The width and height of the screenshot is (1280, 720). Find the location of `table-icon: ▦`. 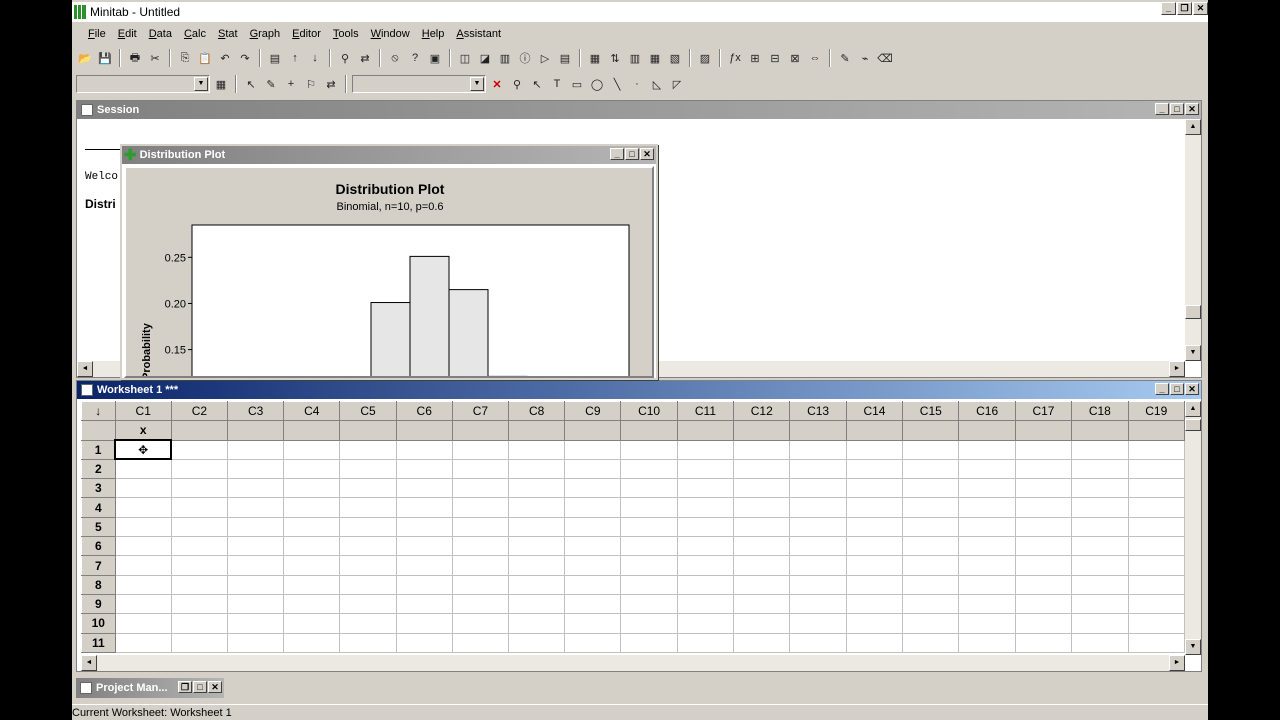

table-icon: ▦ is located at coordinates (655, 58).